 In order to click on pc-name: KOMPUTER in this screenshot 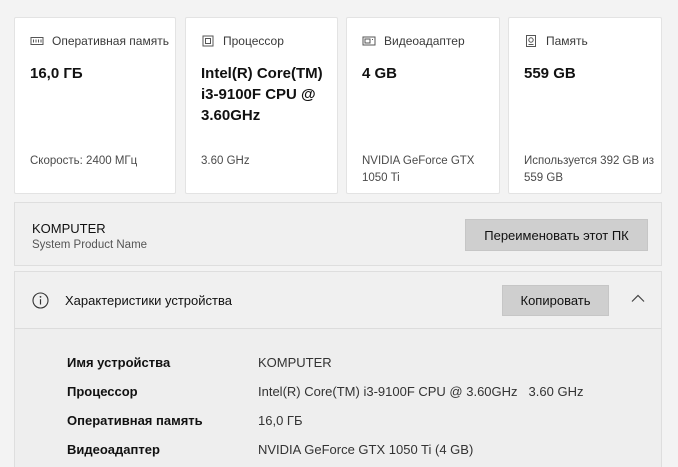, I will do `click(69, 228)`.